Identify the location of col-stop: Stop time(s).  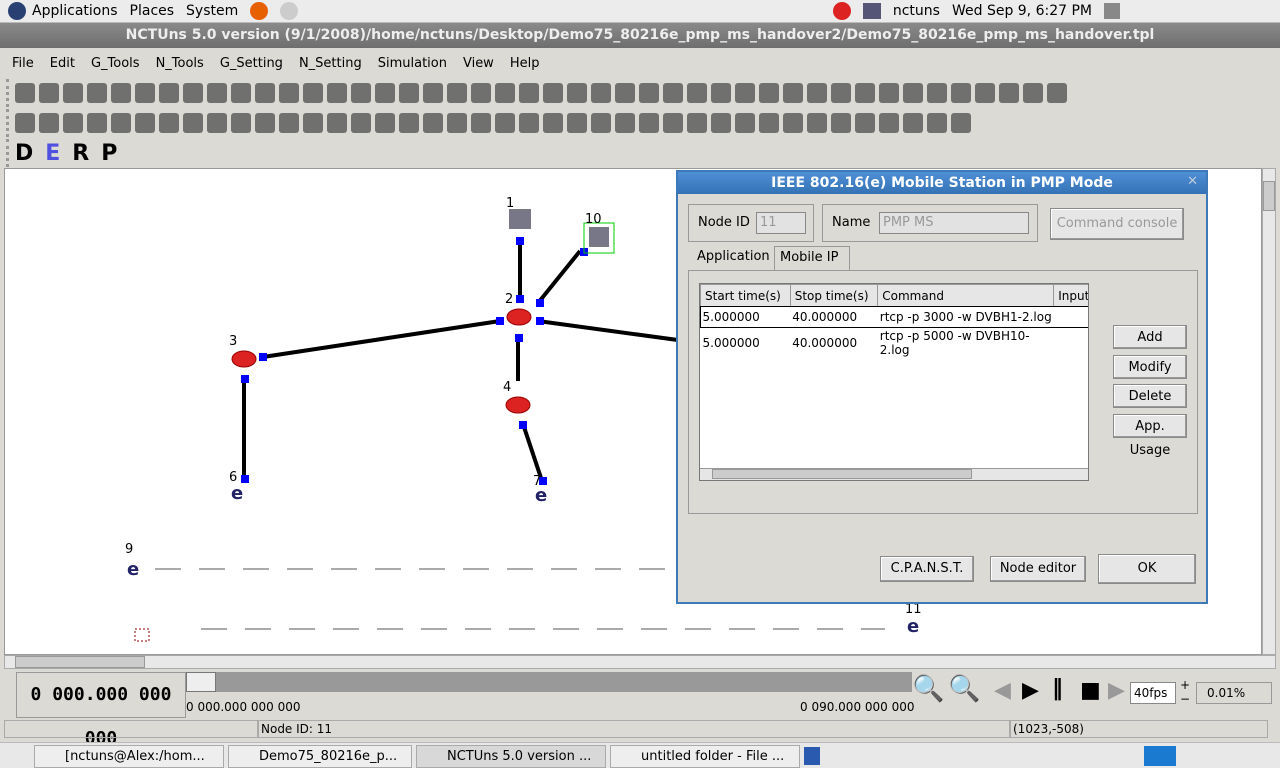
(834, 295).